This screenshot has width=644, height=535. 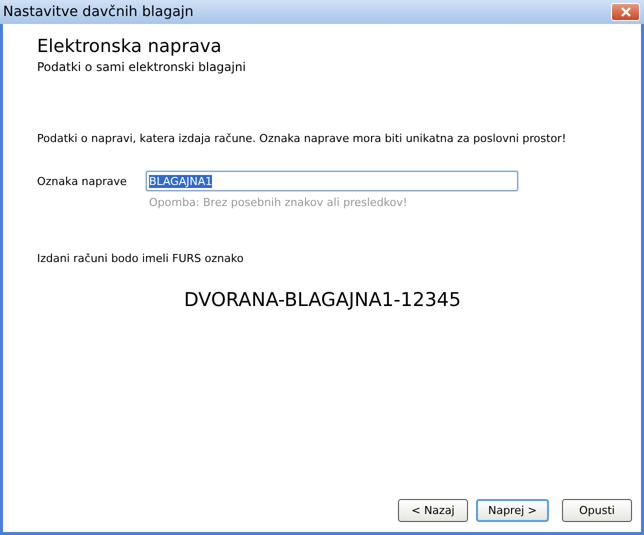 What do you see at coordinates (82, 181) in the screenshot?
I see `field-label: Oznaka naprave` at bounding box center [82, 181].